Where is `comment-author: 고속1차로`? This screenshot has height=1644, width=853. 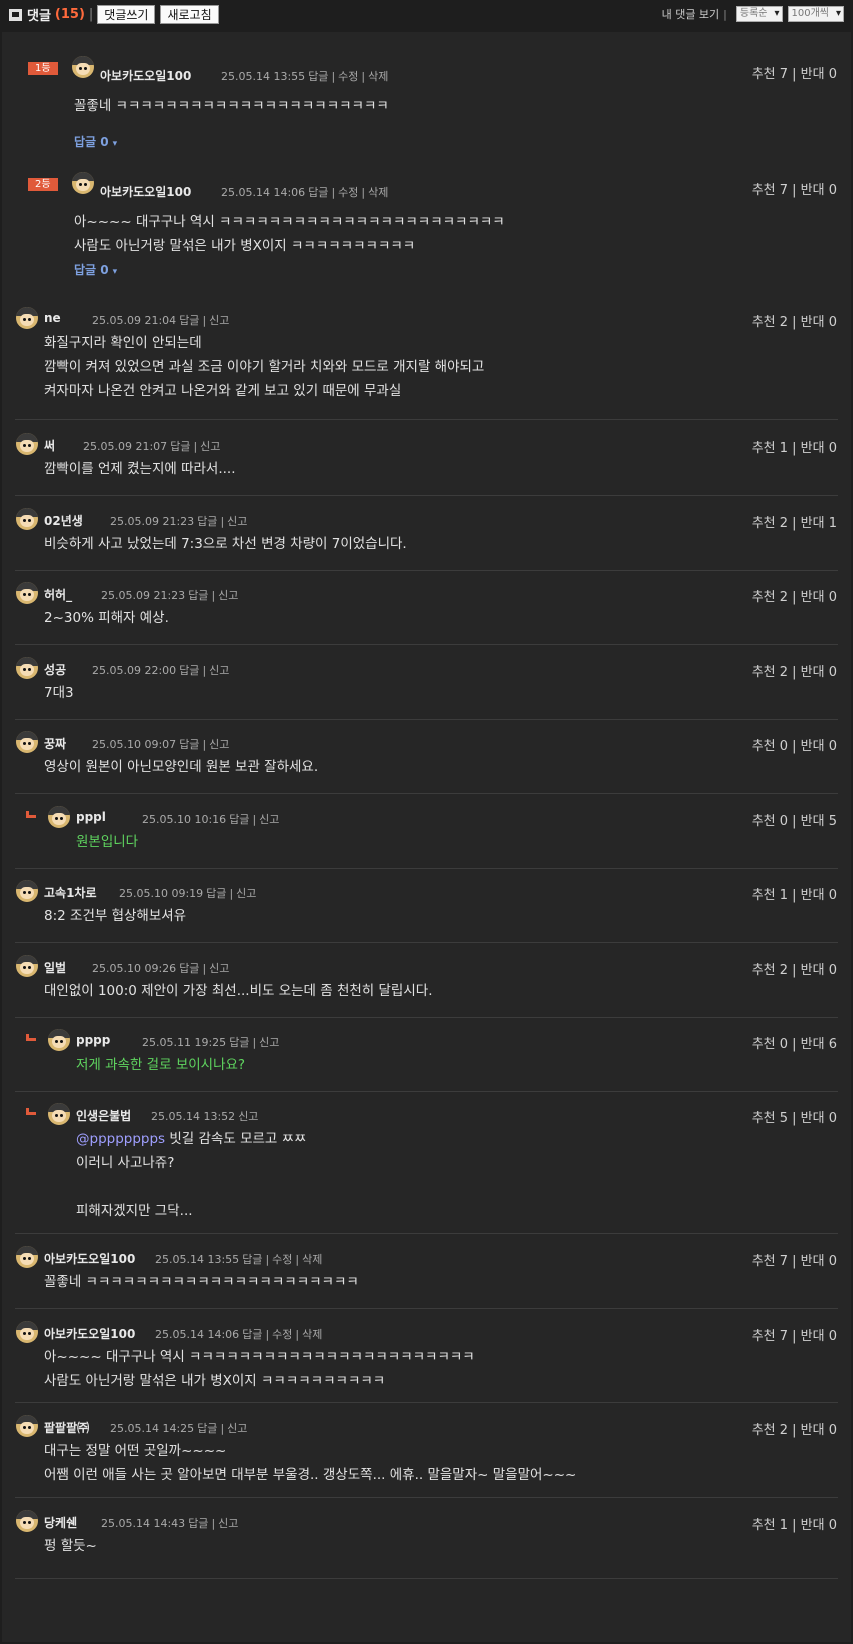
comment-author: 고속1차로 is located at coordinates (70, 892).